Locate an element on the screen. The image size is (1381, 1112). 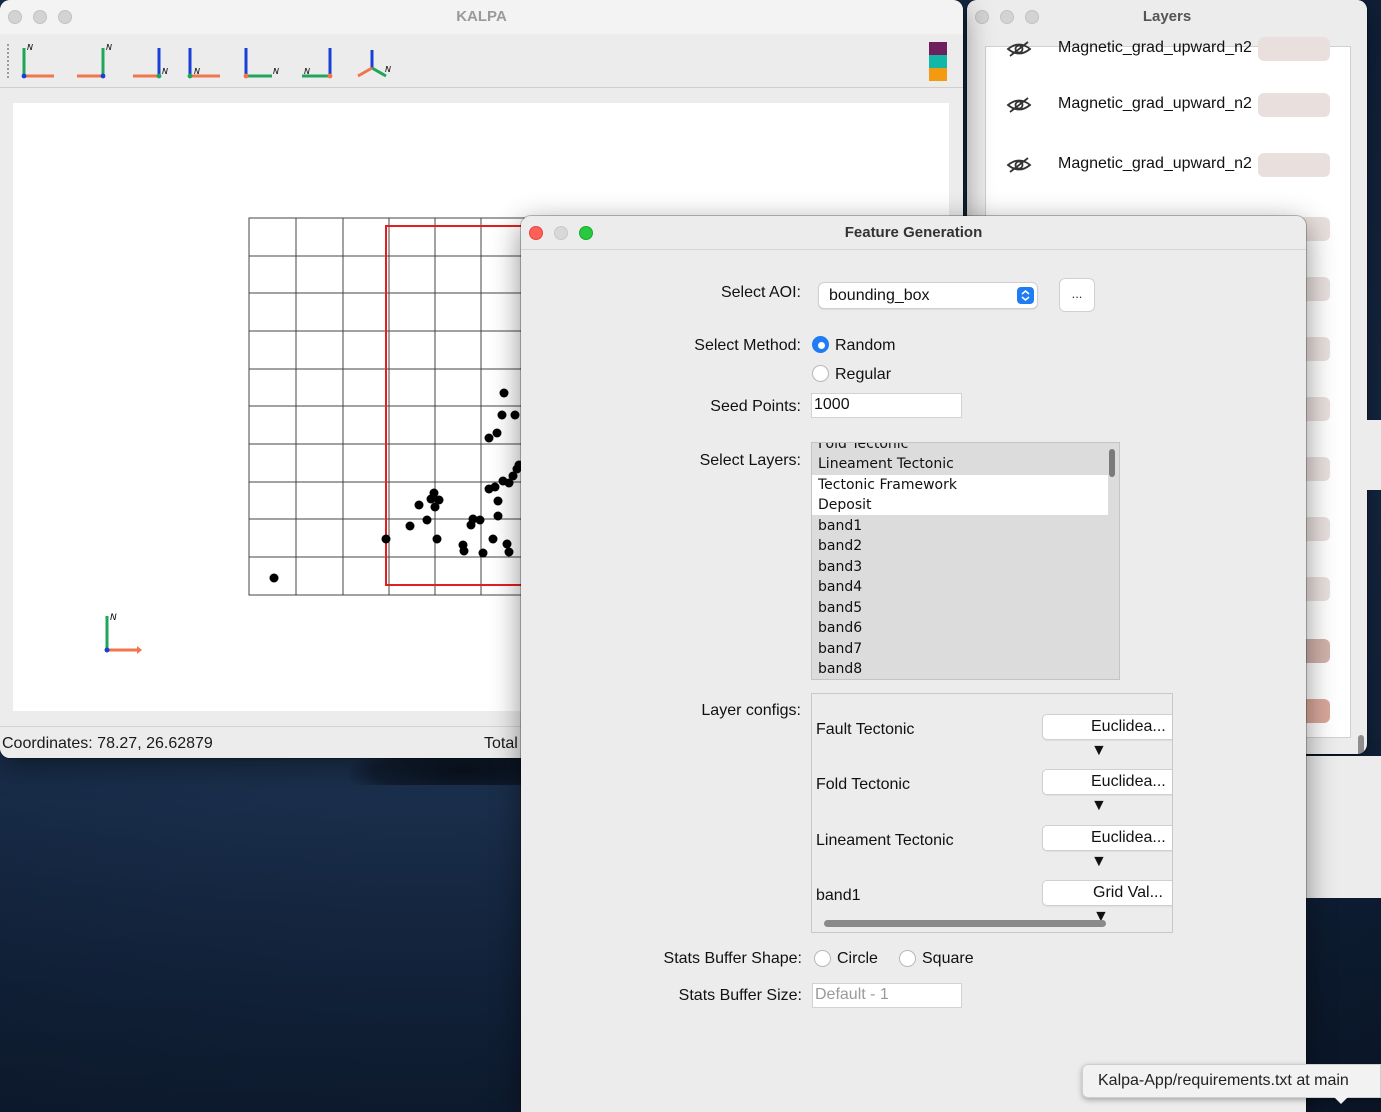
layer-configs-label: Layer configs: is located at coordinates (751, 710).